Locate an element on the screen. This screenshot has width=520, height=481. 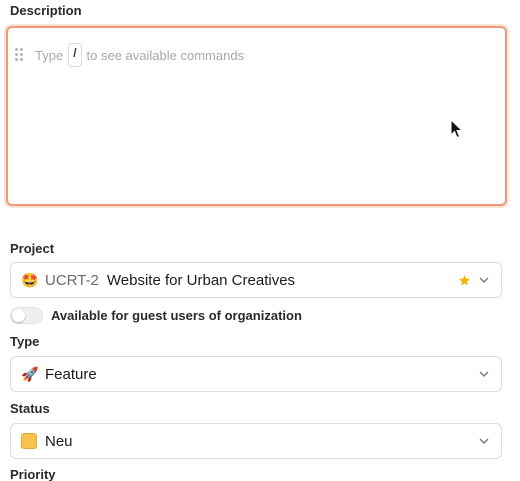
guest-access-toggle is located at coordinates (26, 315).